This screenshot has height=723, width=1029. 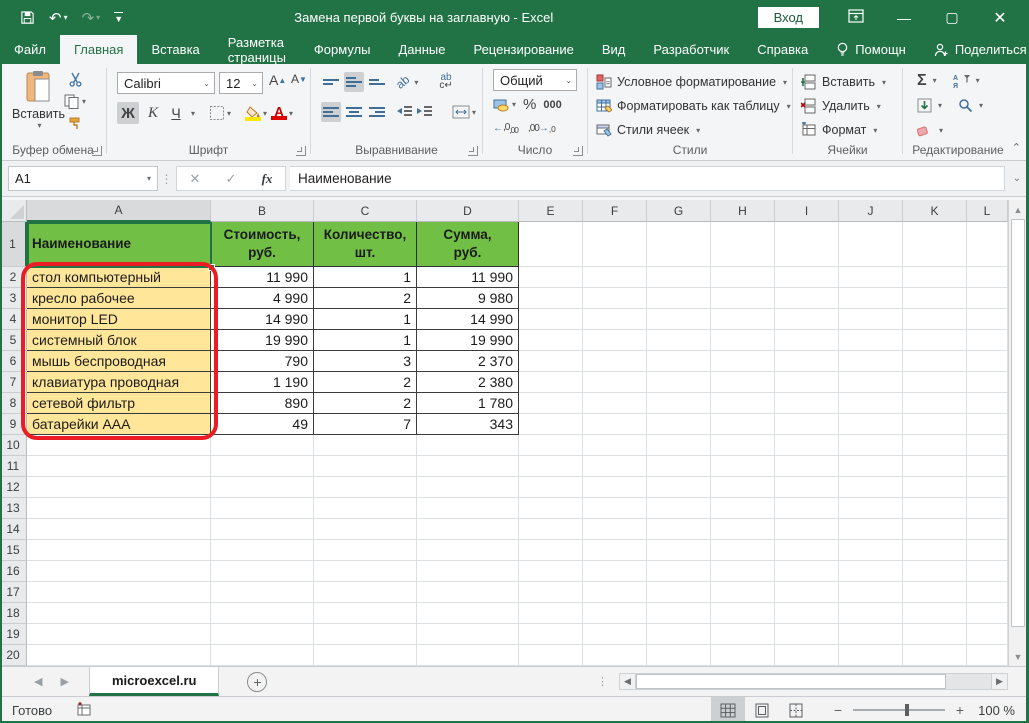 What do you see at coordinates (119, 655) in the screenshot?
I see `cell-A20` at bounding box center [119, 655].